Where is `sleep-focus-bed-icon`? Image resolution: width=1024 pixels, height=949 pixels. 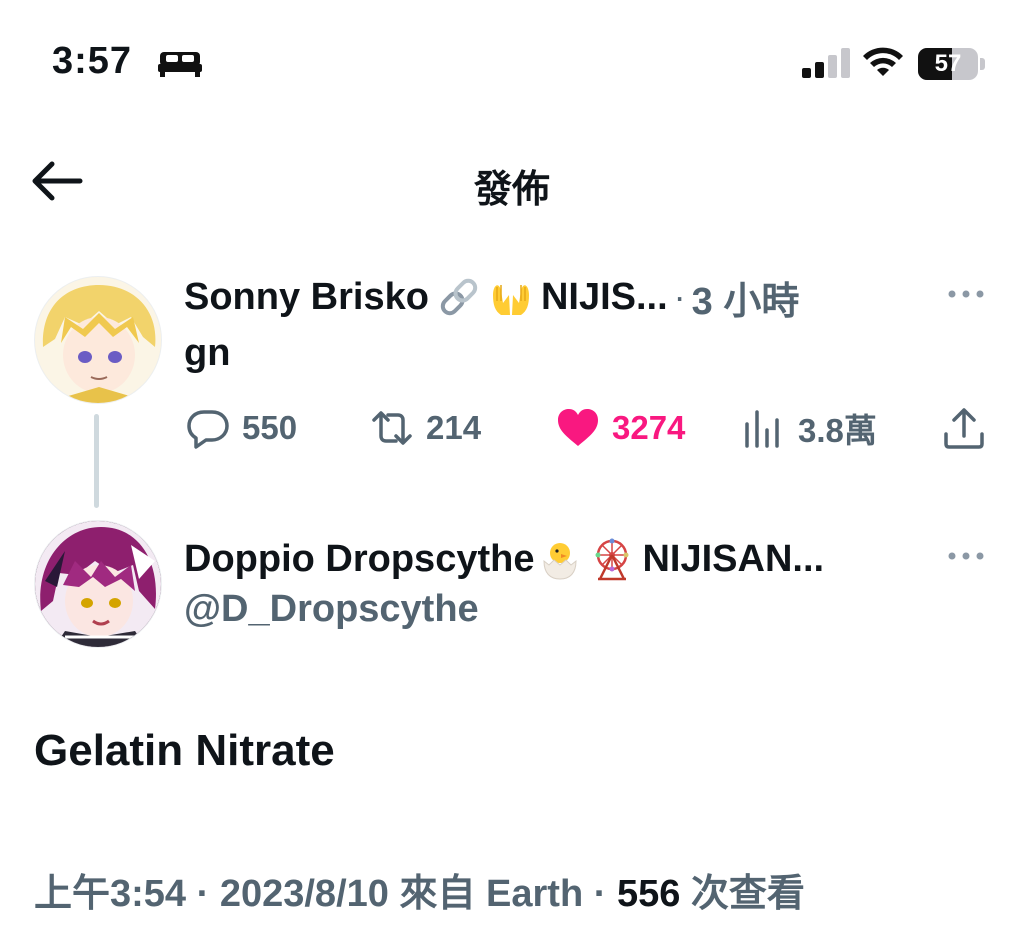
sleep-focus-bed-icon is located at coordinates (180, 64).